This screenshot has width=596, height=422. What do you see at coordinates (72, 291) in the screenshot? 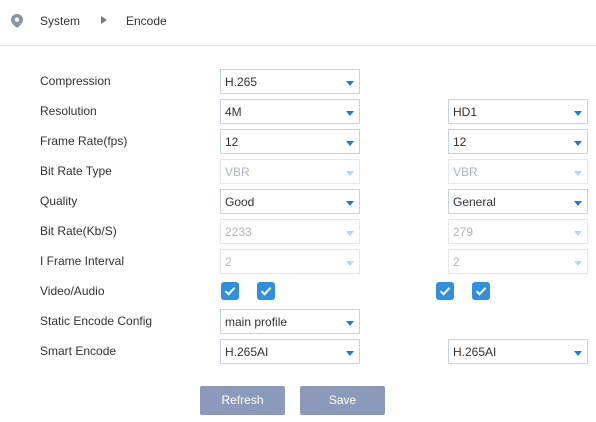
I see `video-audio-label: Video/Audio` at bounding box center [72, 291].